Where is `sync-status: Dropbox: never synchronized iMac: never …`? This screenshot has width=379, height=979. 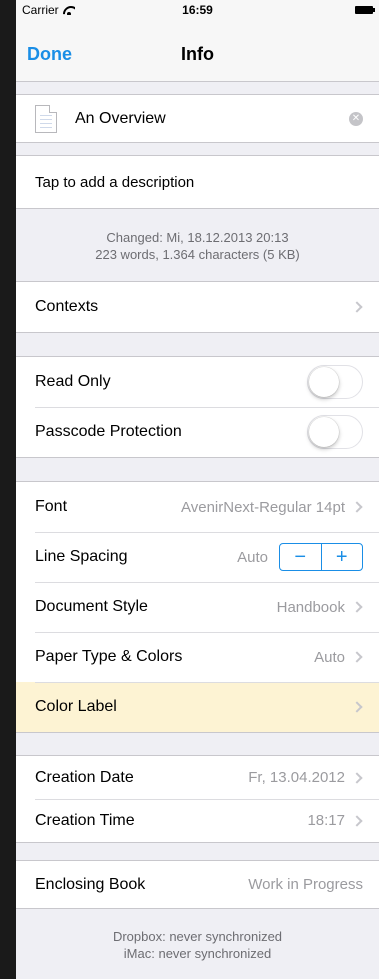 sync-status: Dropbox: never synchronized iMac: never … is located at coordinates (197, 945).